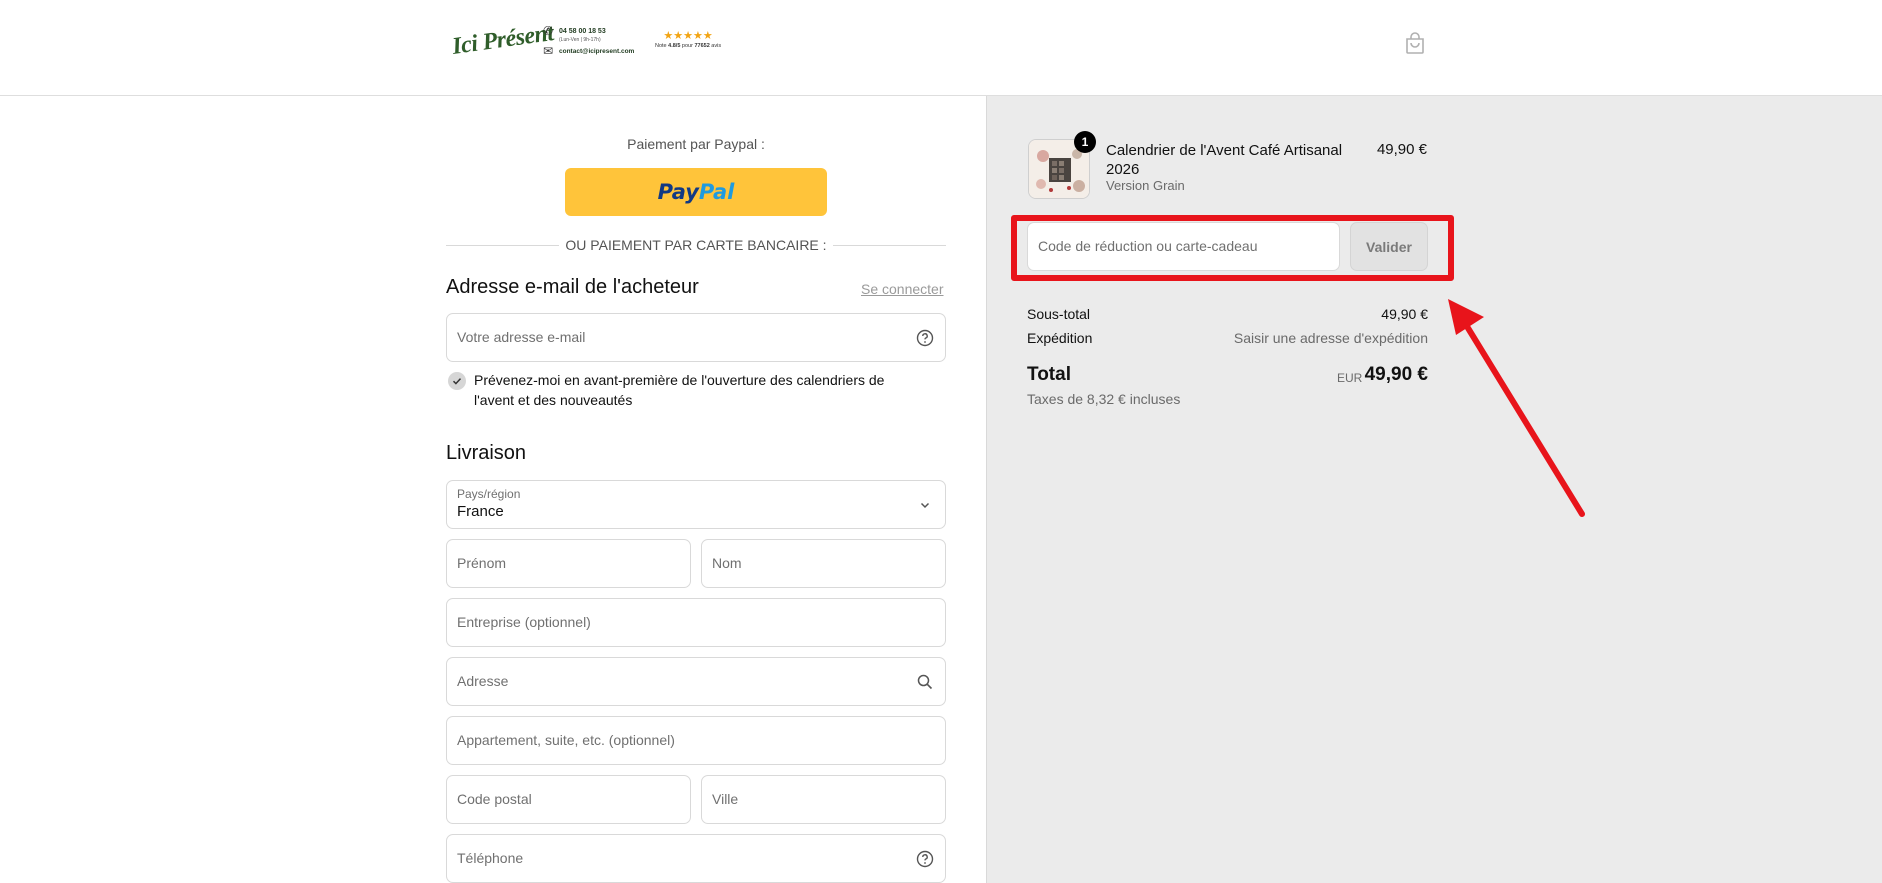 This screenshot has height=883, width=1882. What do you see at coordinates (696, 504) in the screenshot?
I see `country-select: Pays/région France` at bounding box center [696, 504].